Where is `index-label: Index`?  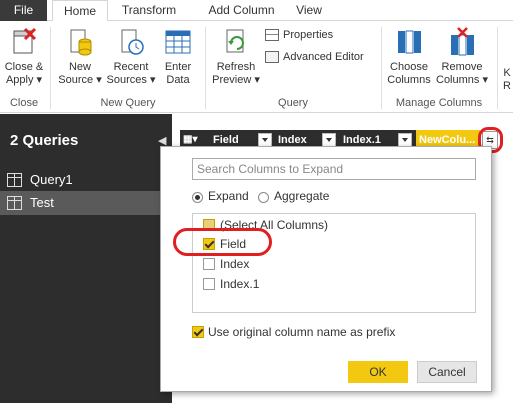
index-label: Index is located at coordinates (235, 264).